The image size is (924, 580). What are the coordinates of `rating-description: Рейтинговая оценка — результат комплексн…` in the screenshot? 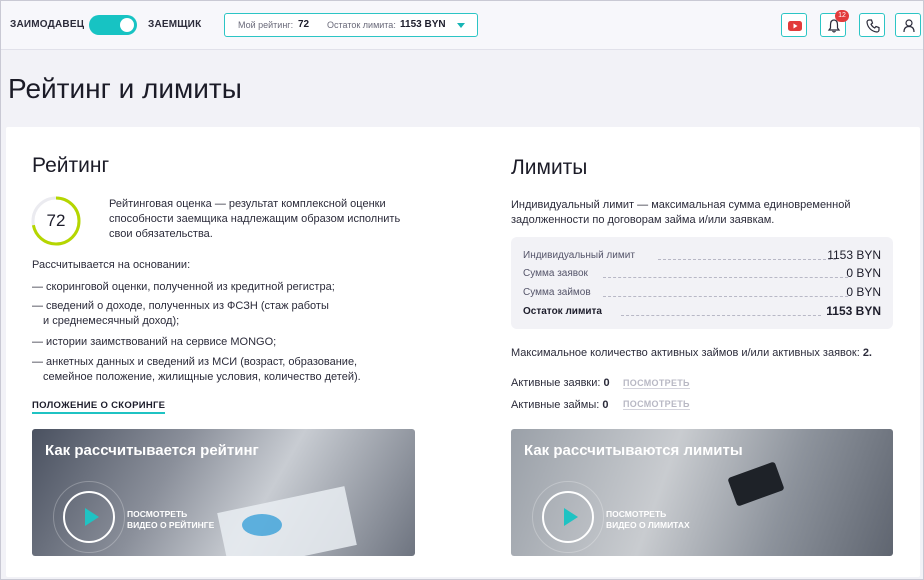 It's located at (254, 219).